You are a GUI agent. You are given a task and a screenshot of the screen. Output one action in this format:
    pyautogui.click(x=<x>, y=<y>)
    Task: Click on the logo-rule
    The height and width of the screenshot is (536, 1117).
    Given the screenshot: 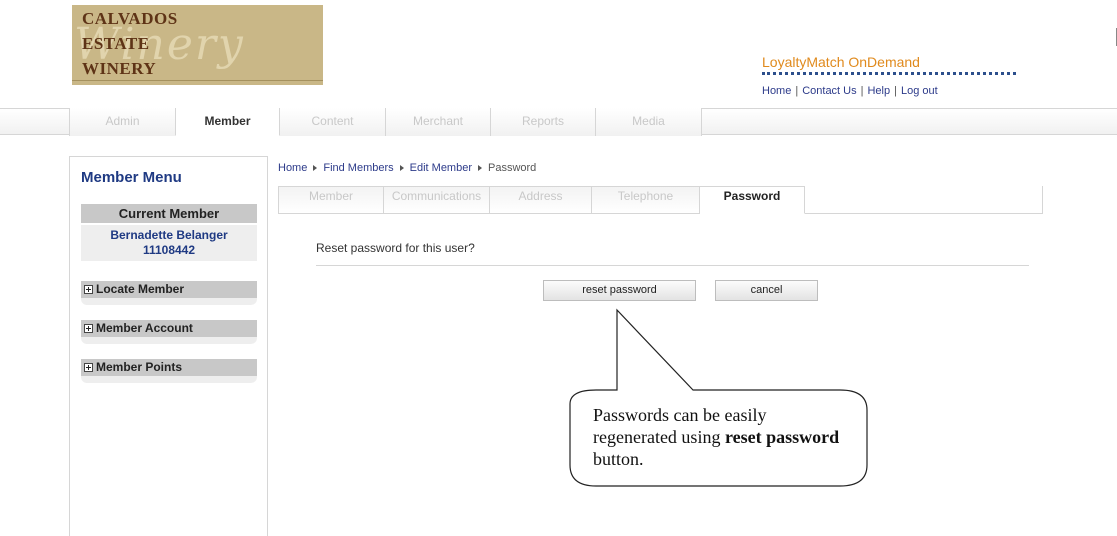 What is the action you would take?
    pyautogui.click(x=197, y=80)
    